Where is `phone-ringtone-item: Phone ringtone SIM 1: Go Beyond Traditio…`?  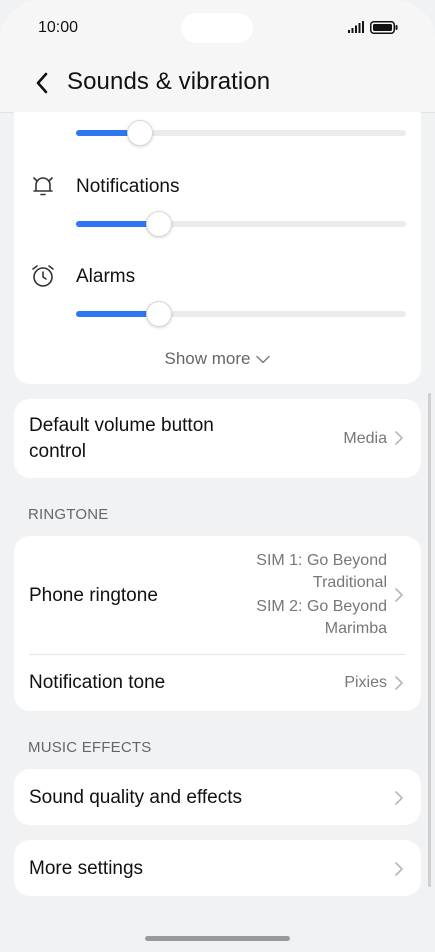 phone-ringtone-item: Phone ringtone SIM 1: Go Beyond Traditio… is located at coordinates (217, 595).